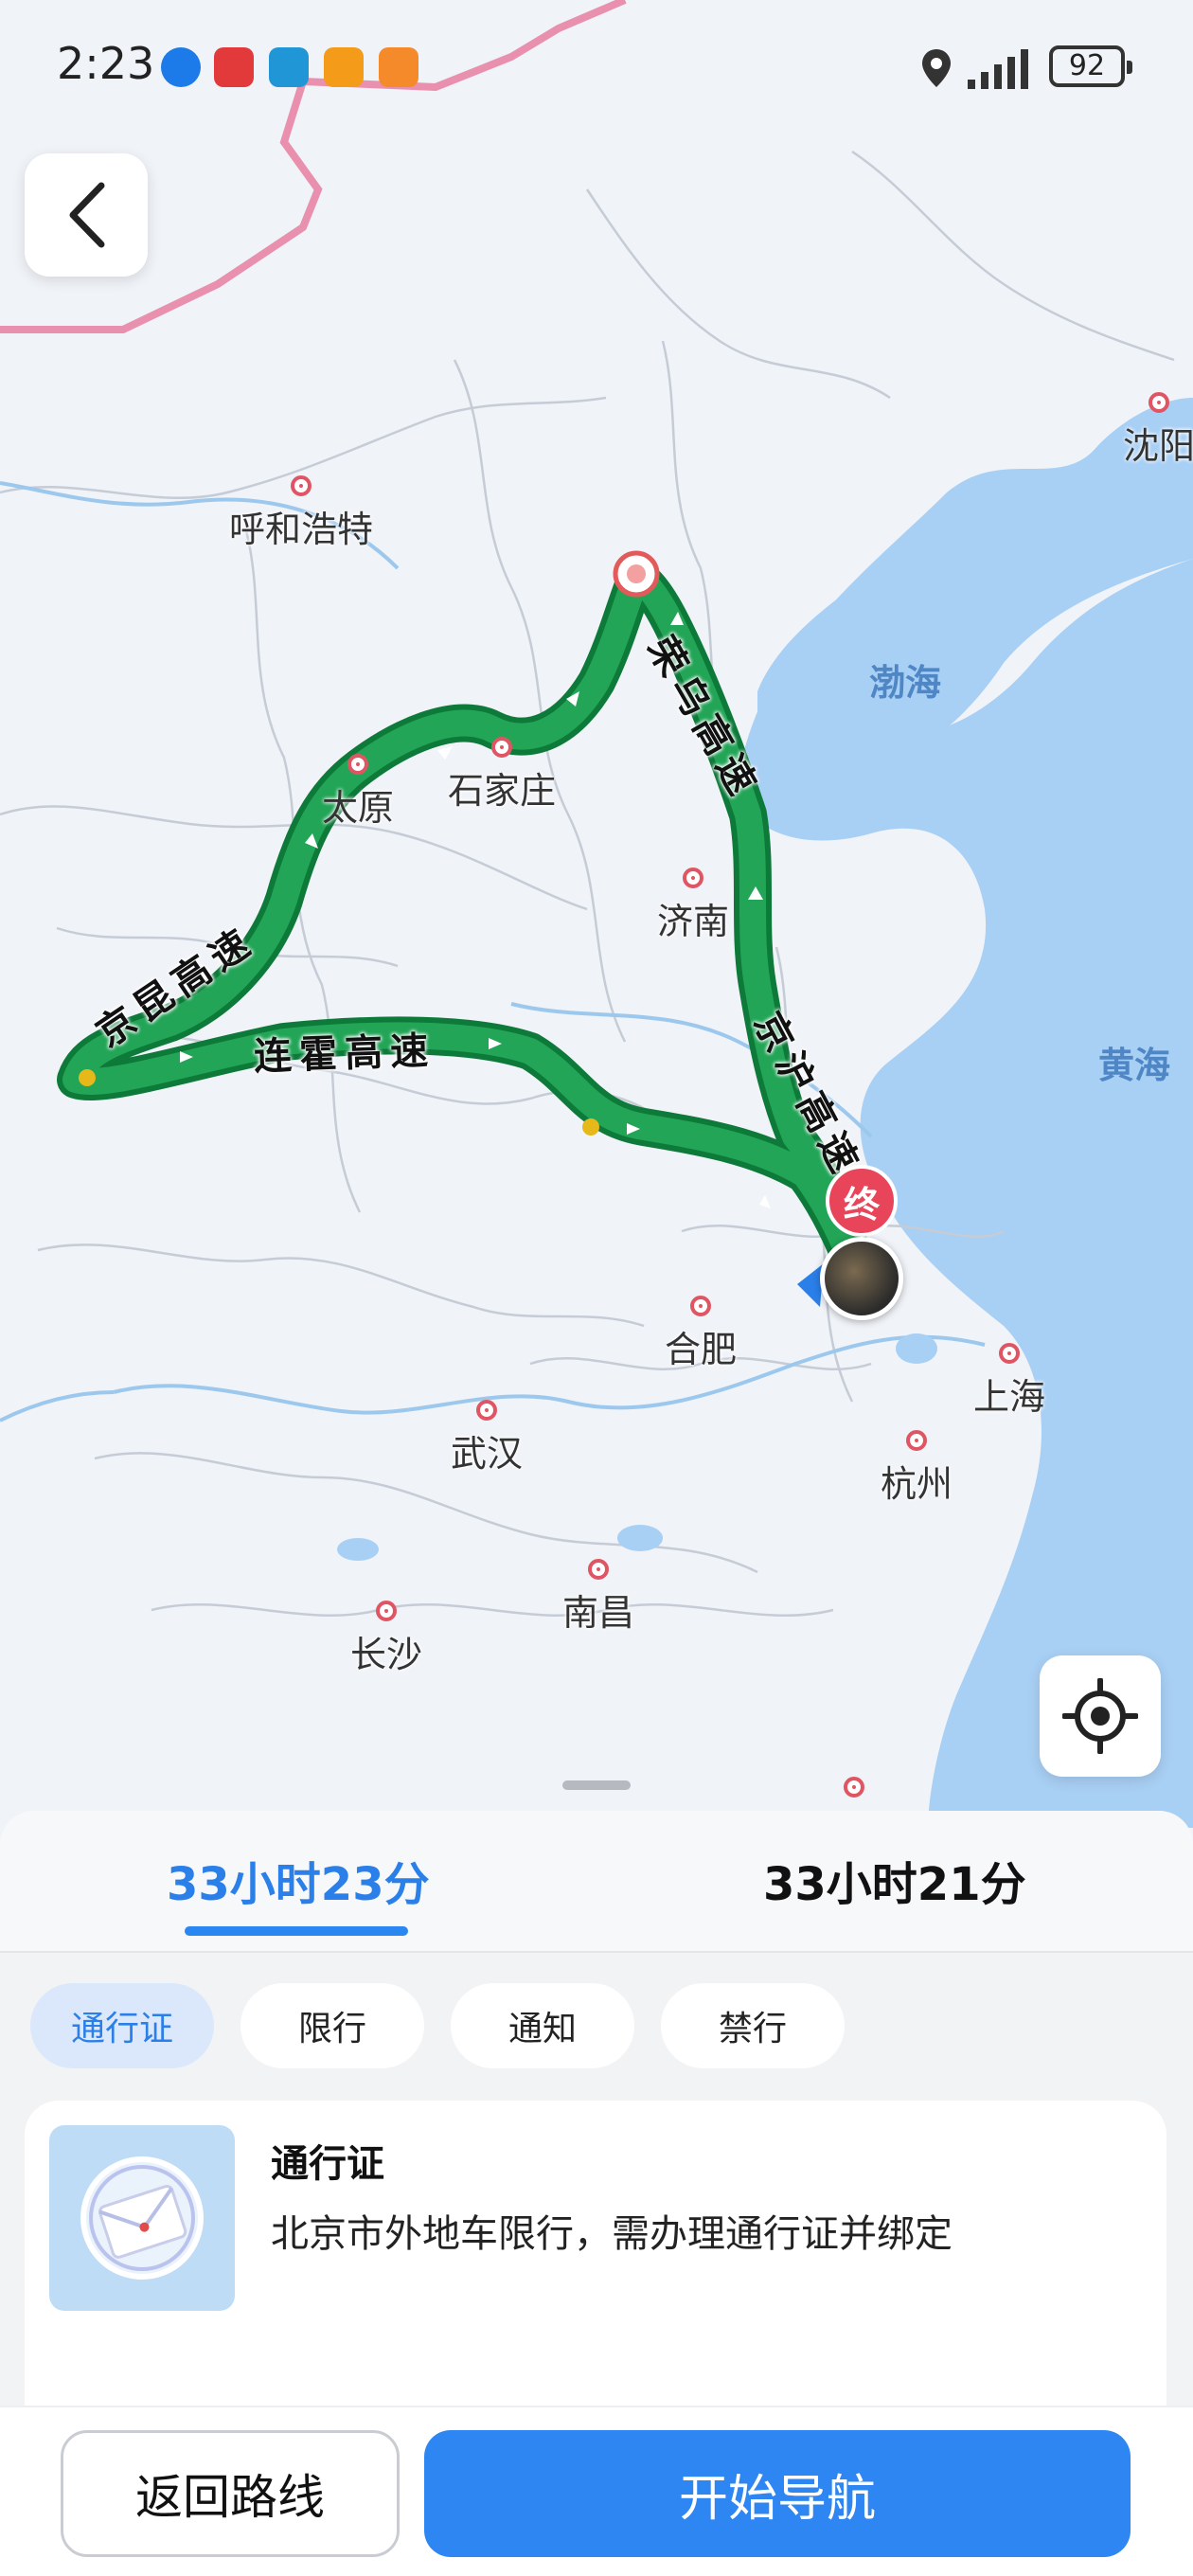 The image size is (1193, 2576). I want to click on city-label: 武汉, so click(487, 1454).